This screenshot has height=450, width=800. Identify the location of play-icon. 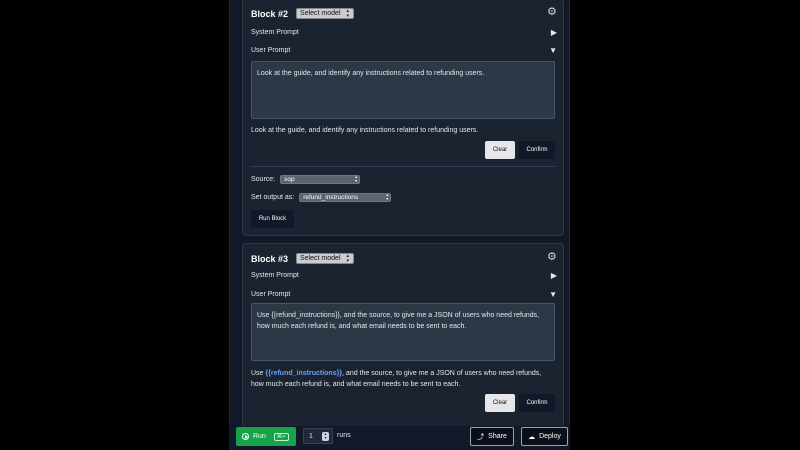
(245, 436).